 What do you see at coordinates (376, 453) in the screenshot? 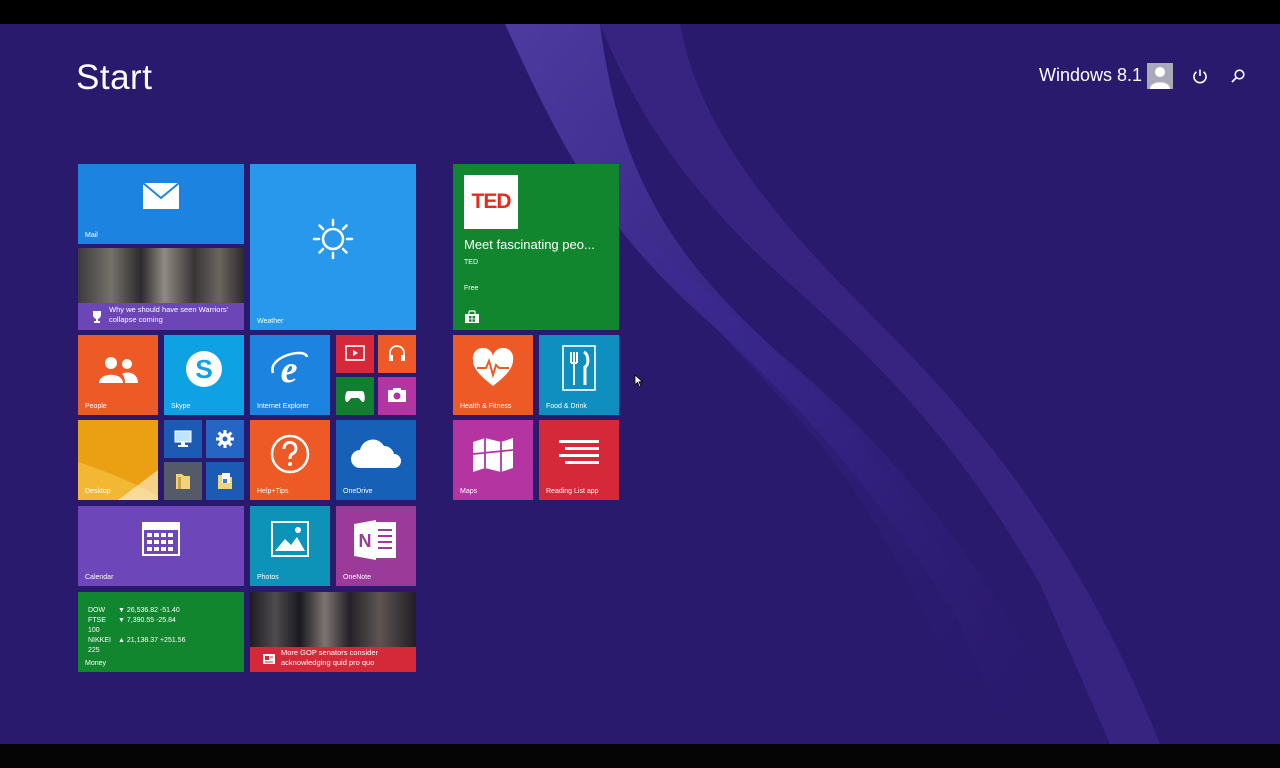
I see `cloud-icon` at bounding box center [376, 453].